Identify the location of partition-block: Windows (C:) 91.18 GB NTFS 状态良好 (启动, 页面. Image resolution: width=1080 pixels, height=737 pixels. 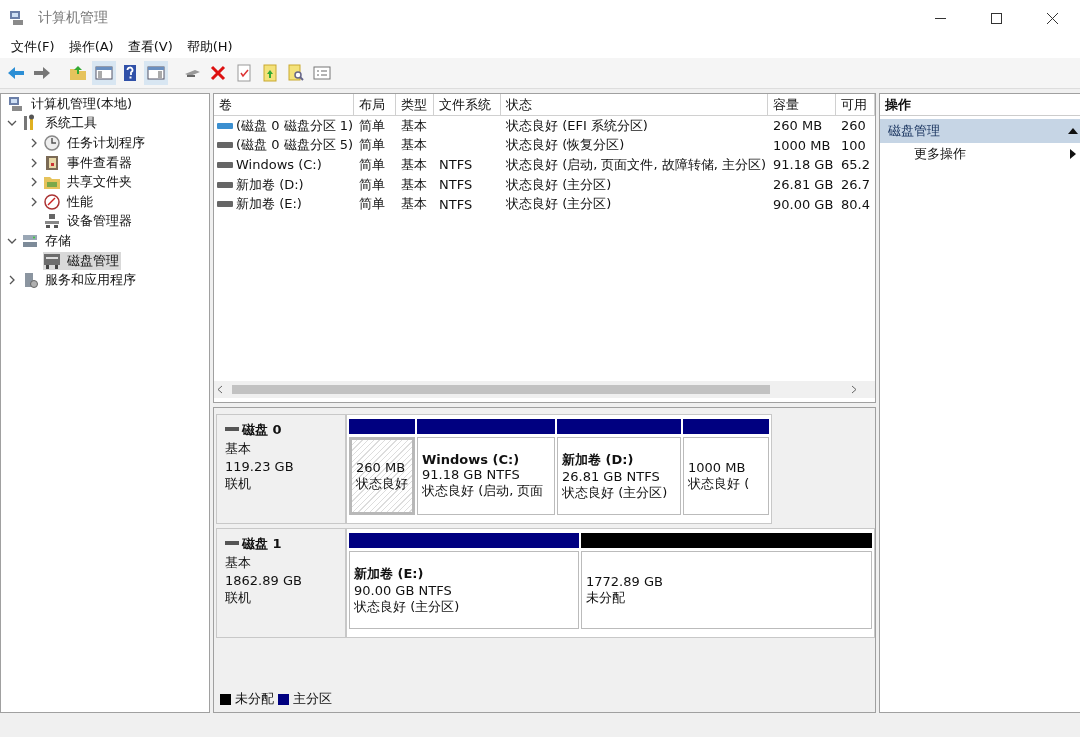
(486, 476).